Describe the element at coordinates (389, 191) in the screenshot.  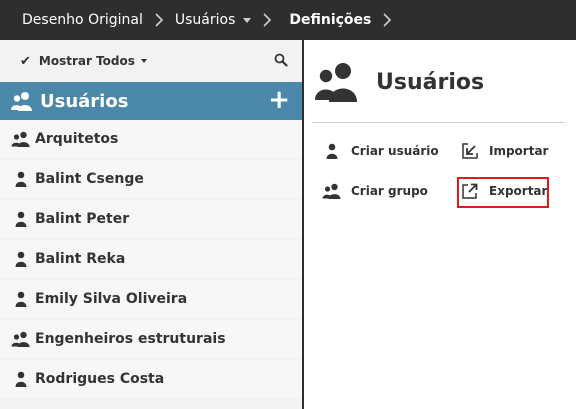
I see `create-group-label: Criar grupo` at that location.